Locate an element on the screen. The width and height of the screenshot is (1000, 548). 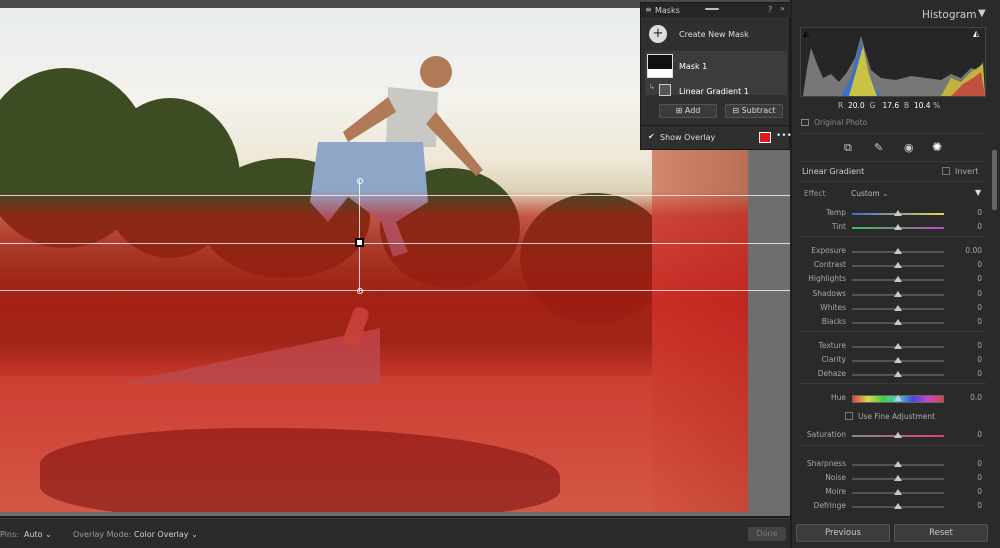
panel-menu-icon: ≡ is located at coordinates (648, 9).